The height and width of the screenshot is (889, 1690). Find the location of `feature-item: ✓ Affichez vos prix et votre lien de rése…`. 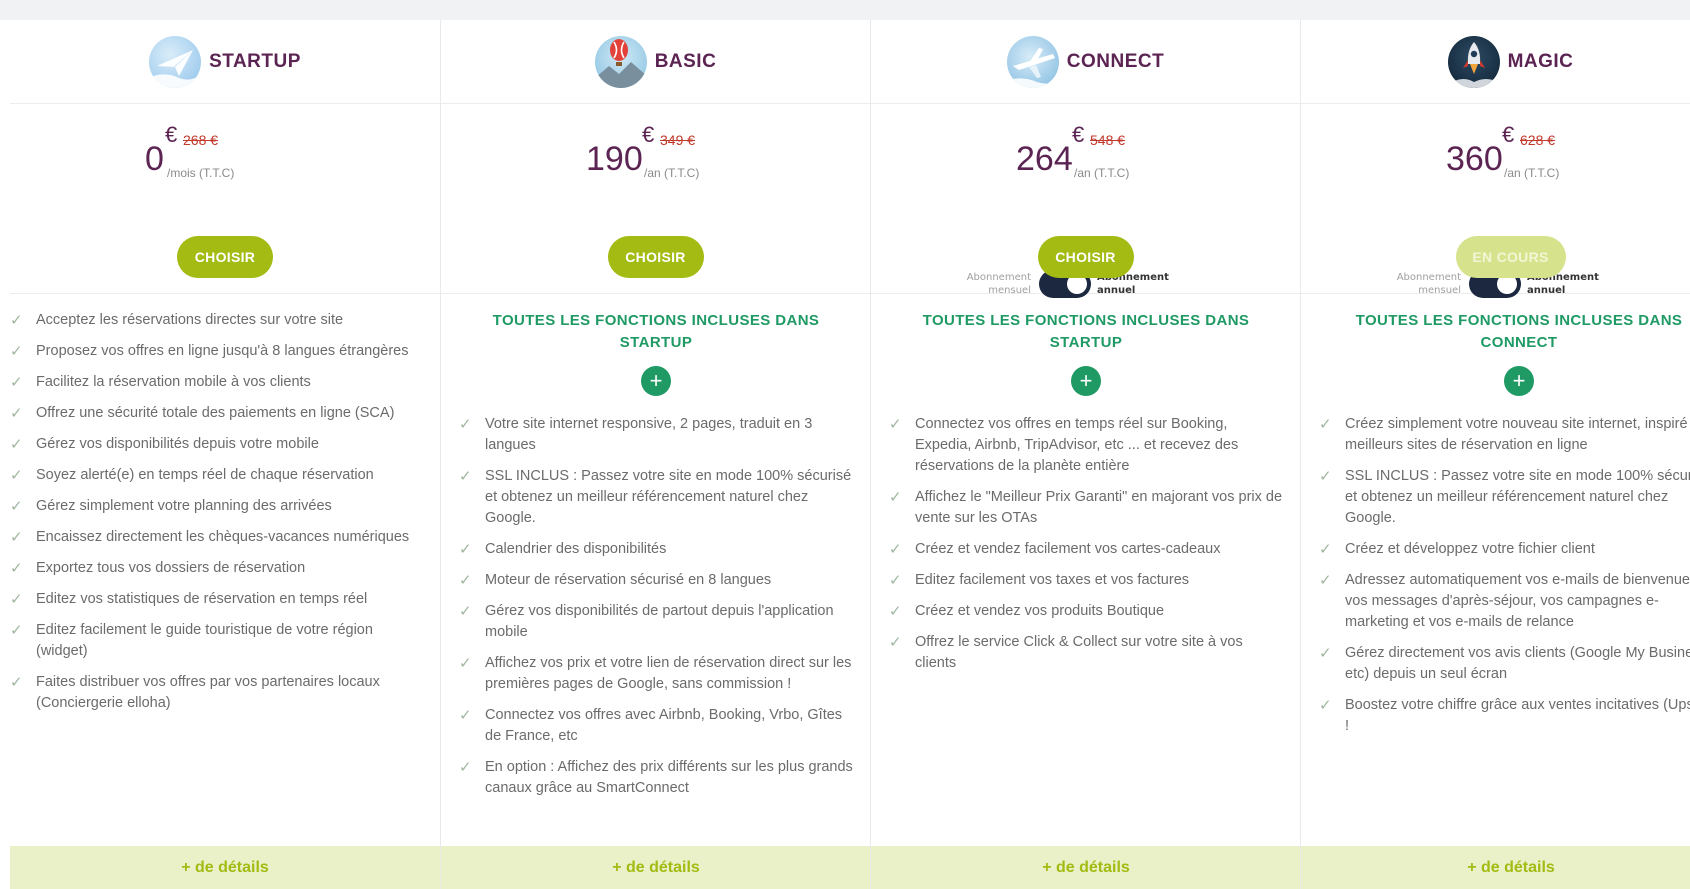

feature-item: ✓ Affichez vos prix et votre lien de rése… is located at coordinates (656, 674).